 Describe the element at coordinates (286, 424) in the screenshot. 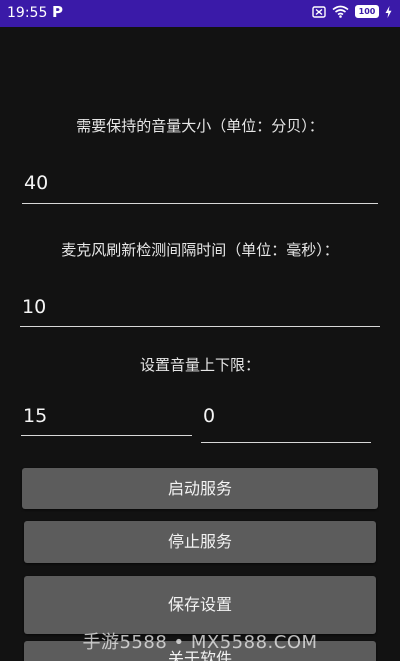

I see `lower-limit-input: 0` at that location.